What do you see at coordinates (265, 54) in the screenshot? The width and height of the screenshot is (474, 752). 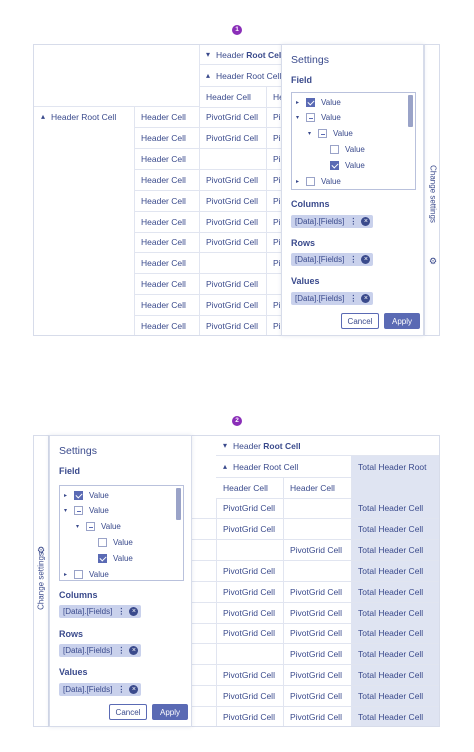 I see `header-root-bold: Root Cell` at bounding box center [265, 54].